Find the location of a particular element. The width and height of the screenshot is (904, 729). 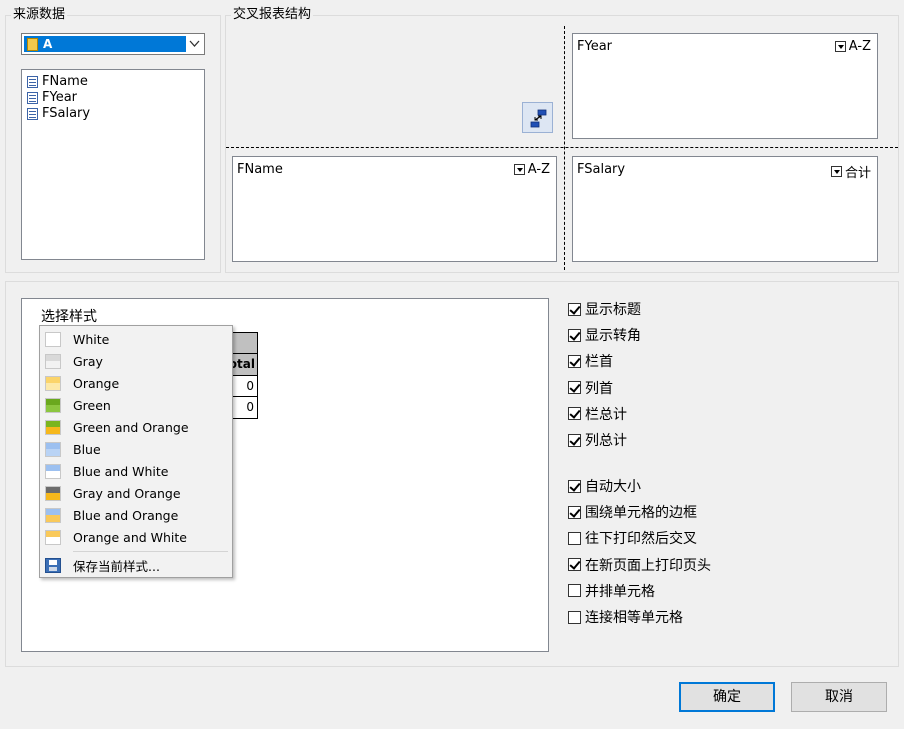

data-zone: FSalary 合计 is located at coordinates (725, 209).